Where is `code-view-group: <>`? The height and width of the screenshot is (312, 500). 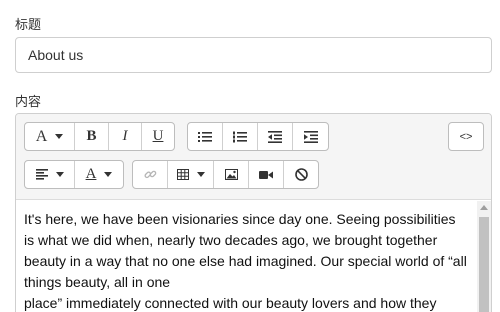
code-view-group: <> is located at coordinates (466, 136).